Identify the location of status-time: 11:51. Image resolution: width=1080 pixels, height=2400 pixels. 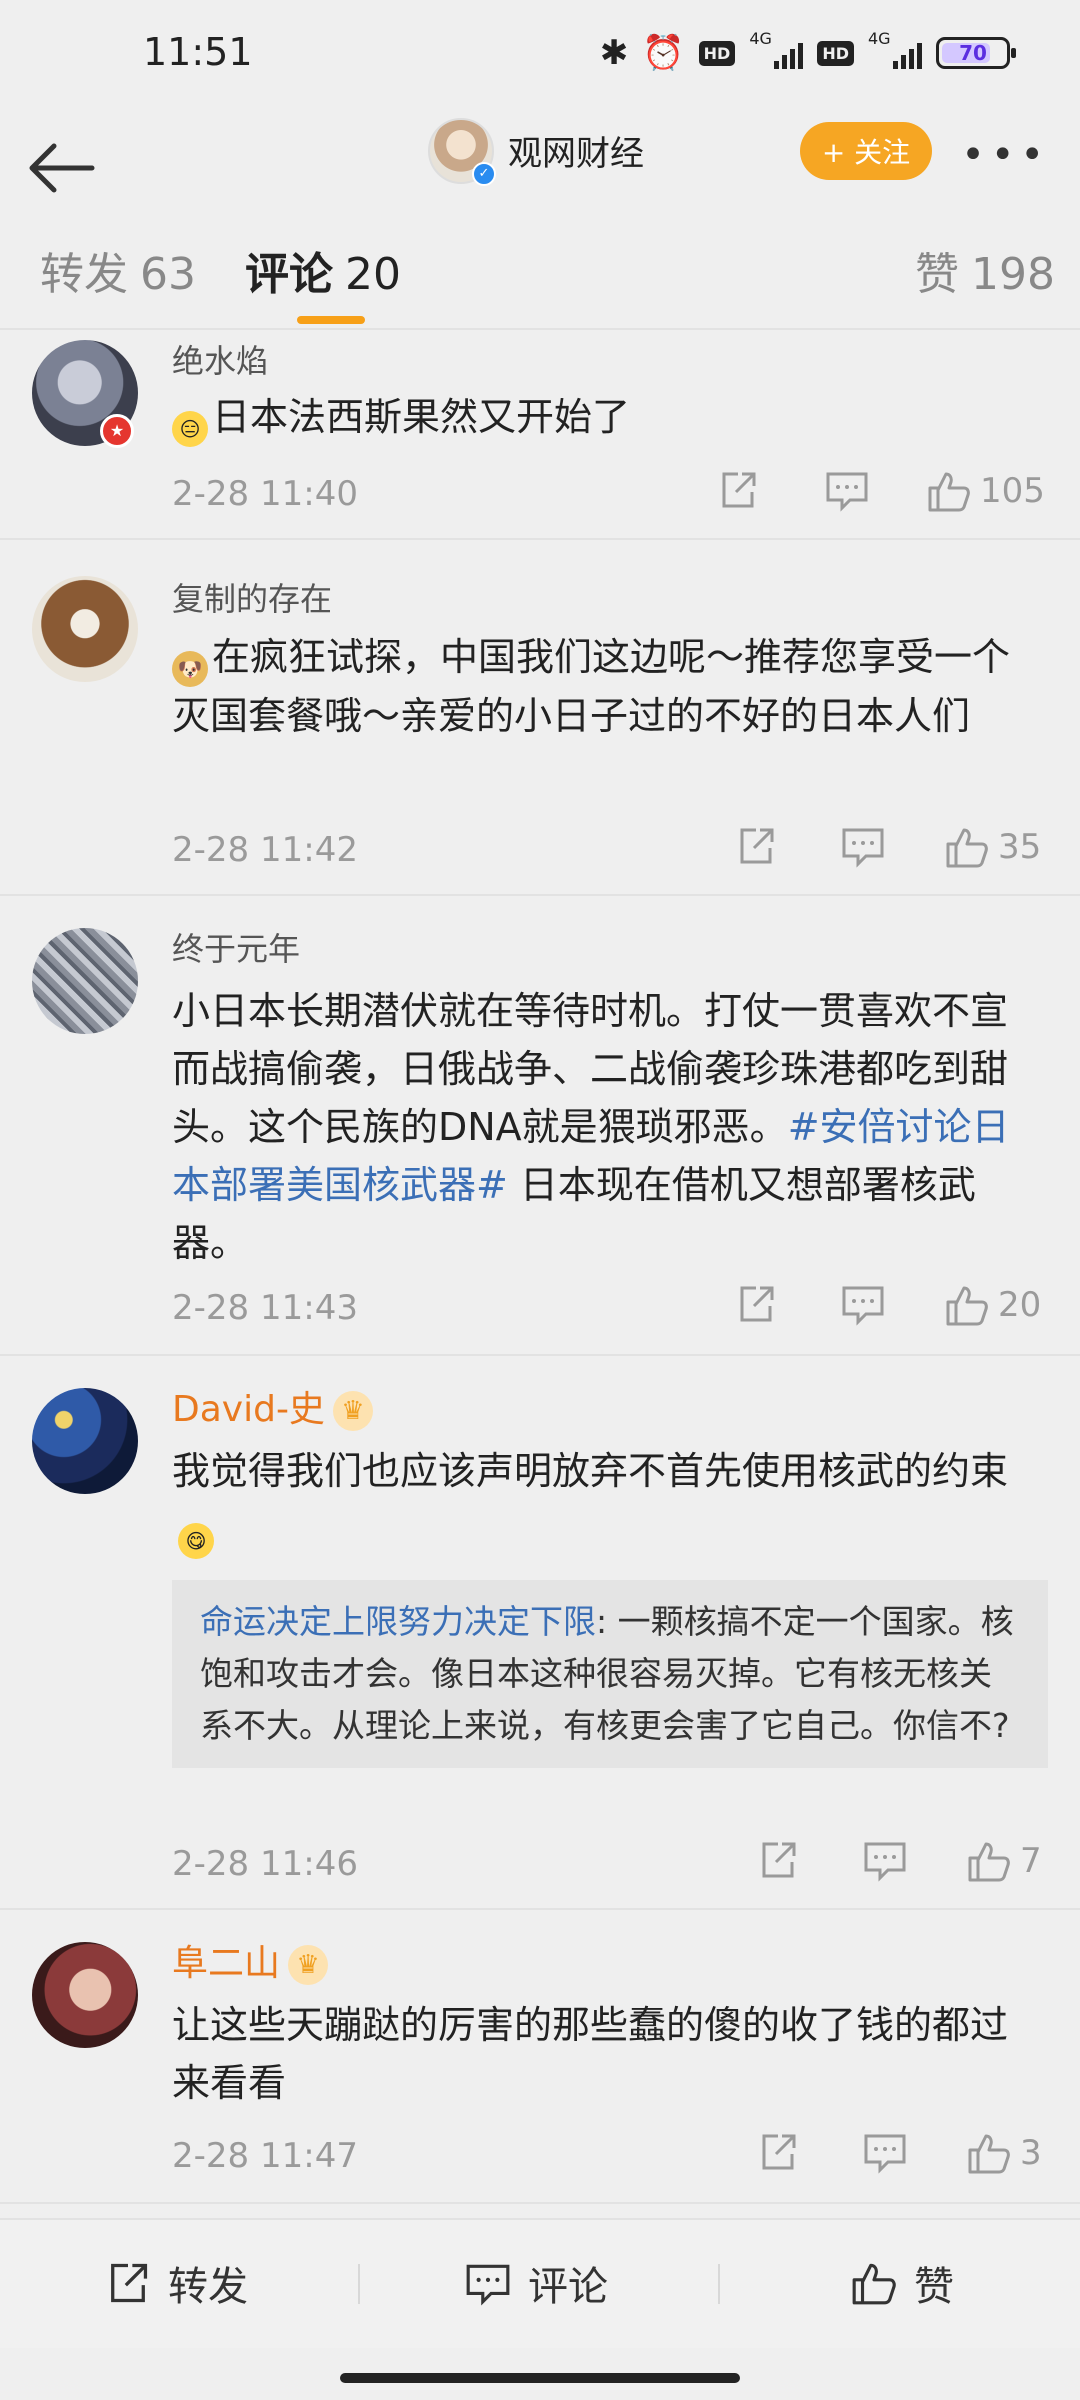
(198, 52).